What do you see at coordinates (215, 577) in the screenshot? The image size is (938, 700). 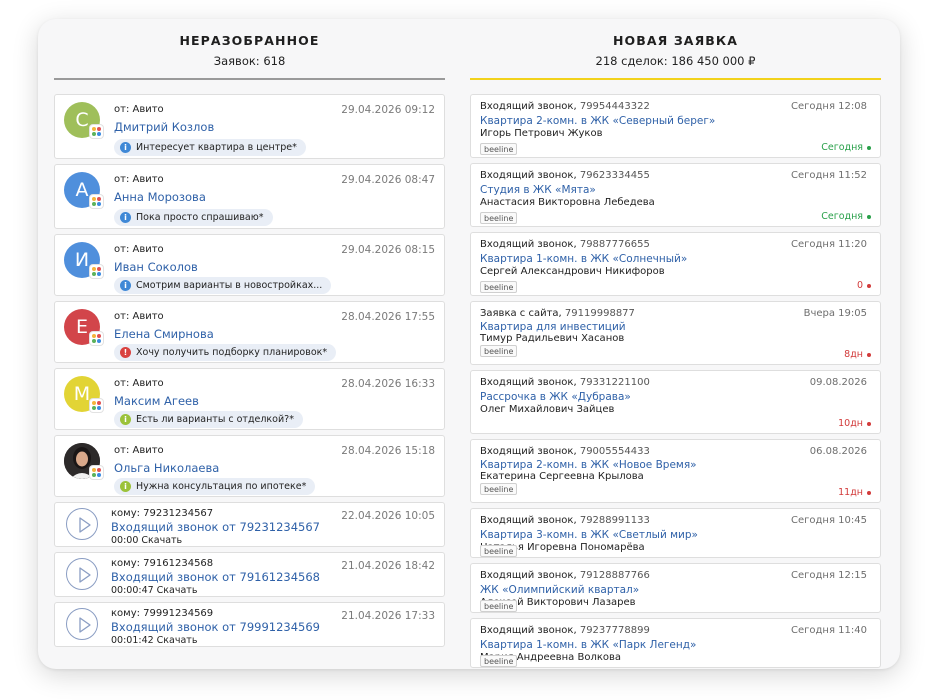 I see `call-title-link: Входящий звонок от 79161234568` at bounding box center [215, 577].